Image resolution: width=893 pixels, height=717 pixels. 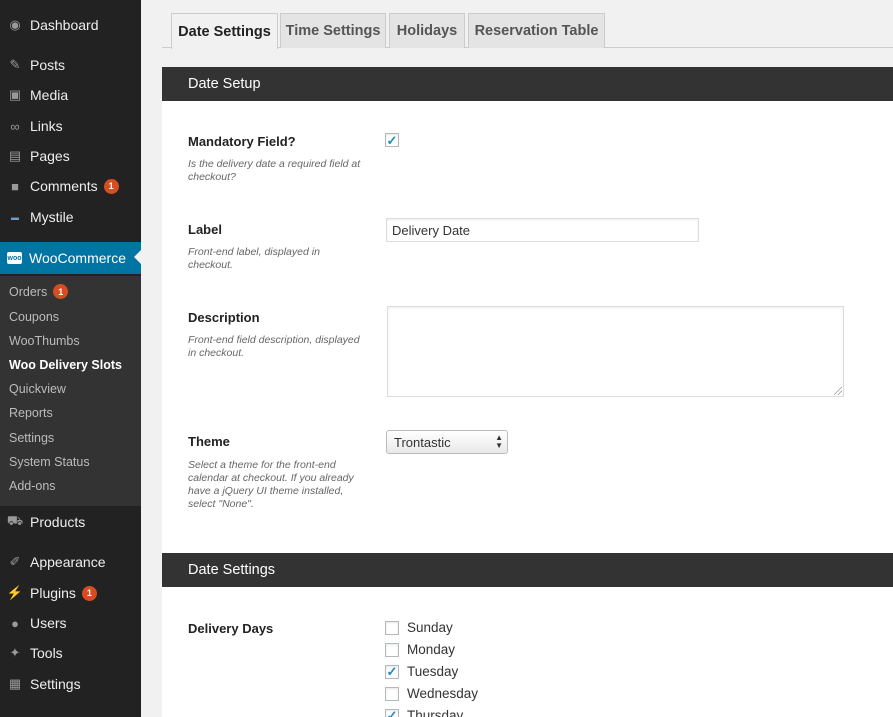 What do you see at coordinates (15, 186) in the screenshot?
I see `comment-icon: ■` at bounding box center [15, 186].